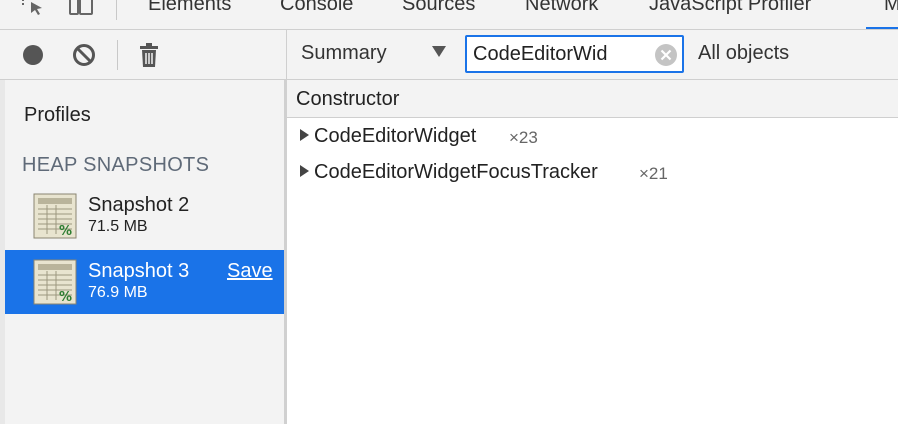 The image size is (898, 424). Describe the element at coordinates (139, 271) in the screenshot. I see `snapshot-name: Snapshot 3` at that location.